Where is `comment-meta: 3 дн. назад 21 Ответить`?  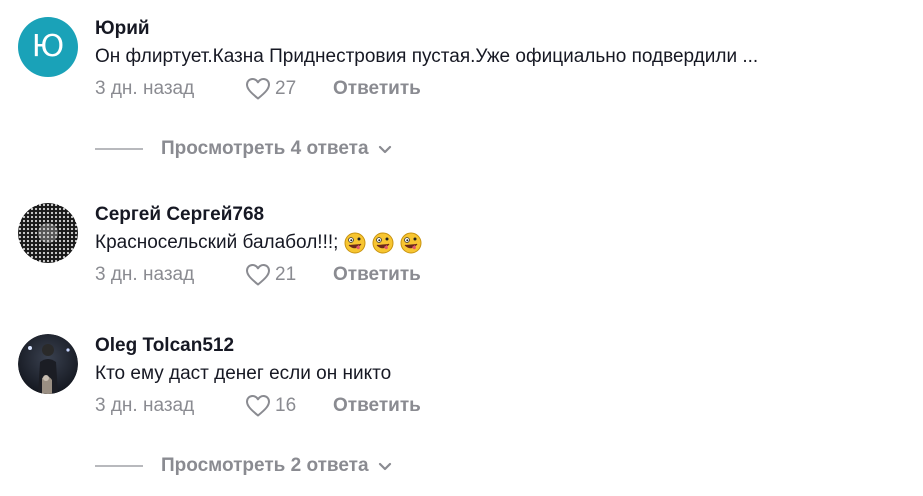 comment-meta: 3 дн. назад 21 Ответить is located at coordinates (501, 275).